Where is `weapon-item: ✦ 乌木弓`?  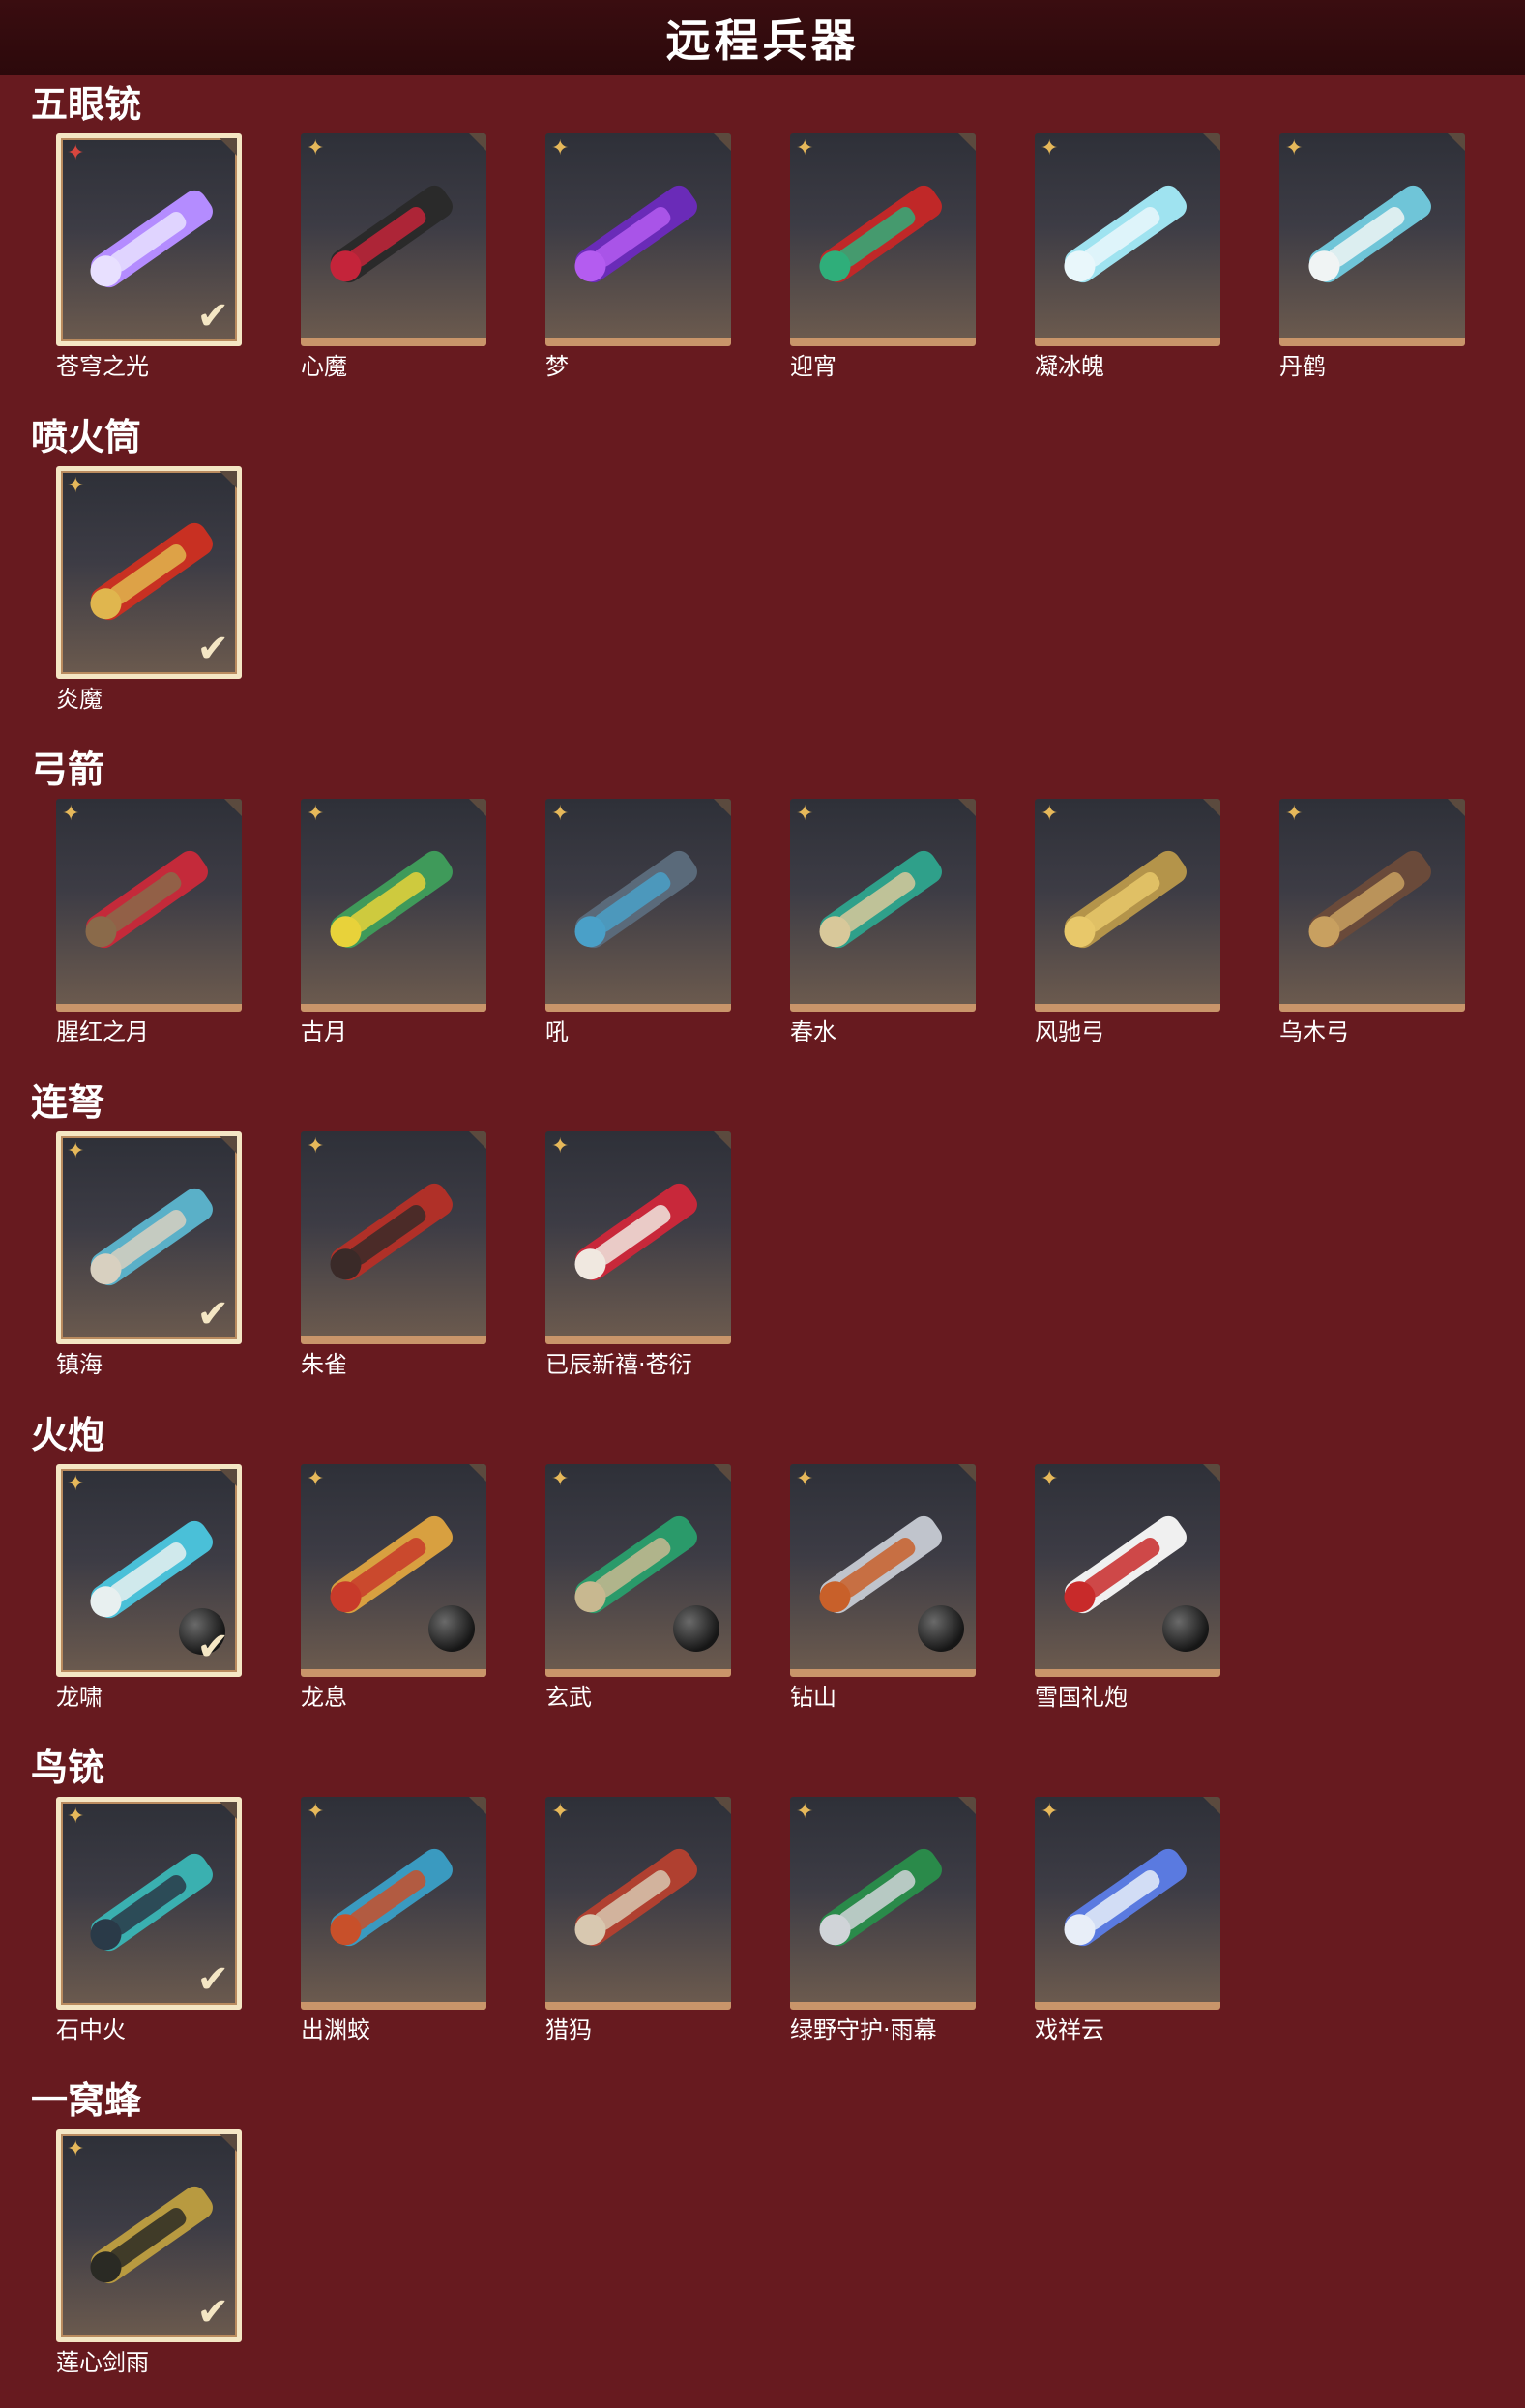
weapon-item: ✦ 乌木弓 is located at coordinates (1374, 925).